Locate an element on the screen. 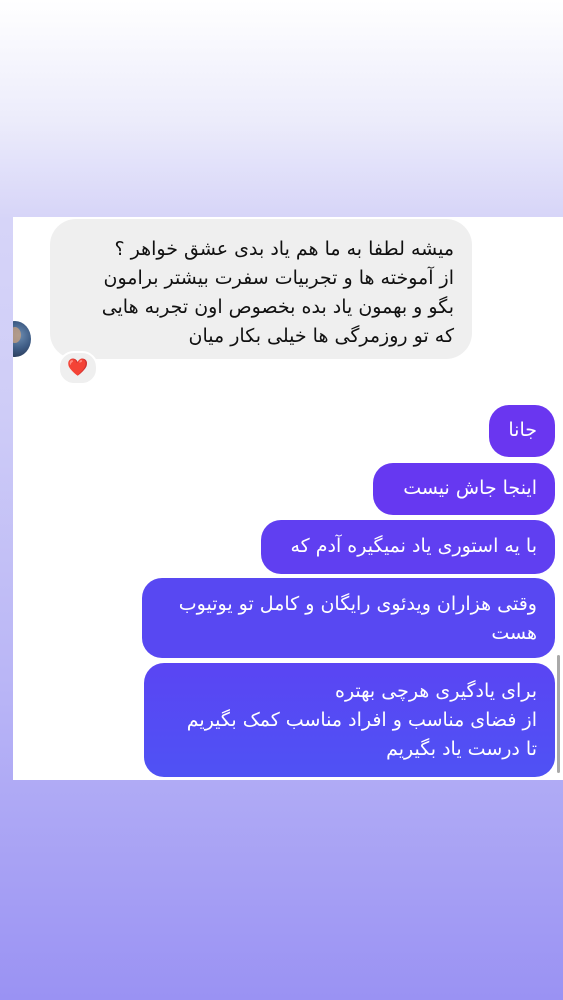 This screenshot has width=563, height=1000. incoming-message-line: که تو روزمرگی ها خیلی بکار میان is located at coordinates (321, 336).